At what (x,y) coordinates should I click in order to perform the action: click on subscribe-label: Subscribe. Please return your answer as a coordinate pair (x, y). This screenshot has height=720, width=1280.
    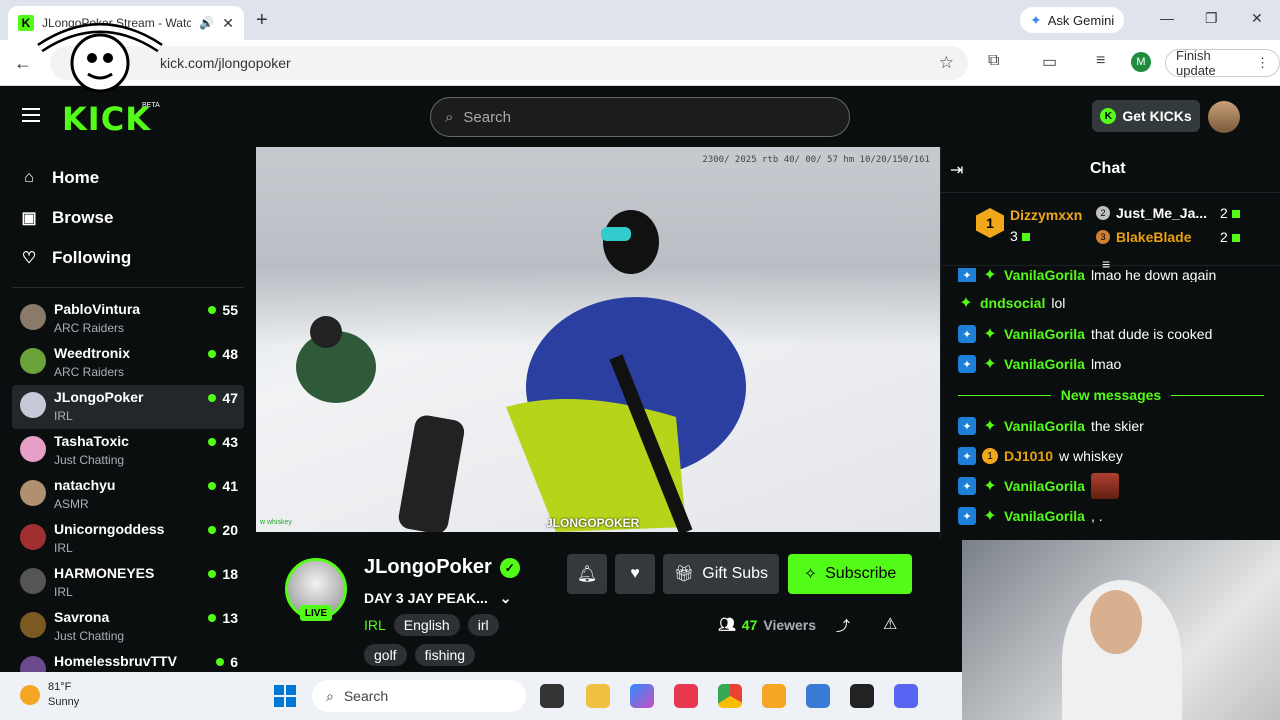
    Looking at the image, I should click on (861, 573).